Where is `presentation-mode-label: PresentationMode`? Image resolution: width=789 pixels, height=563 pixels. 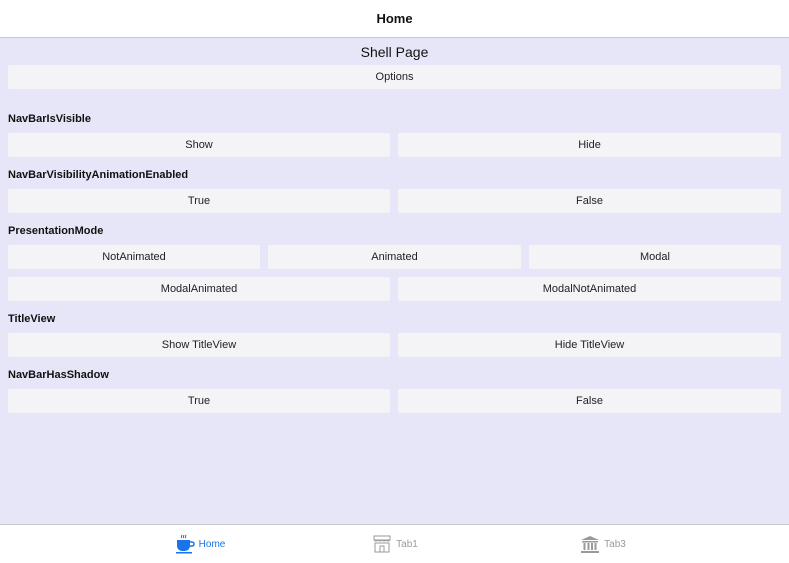
presentation-mode-label: PresentationMode is located at coordinates (56, 231).